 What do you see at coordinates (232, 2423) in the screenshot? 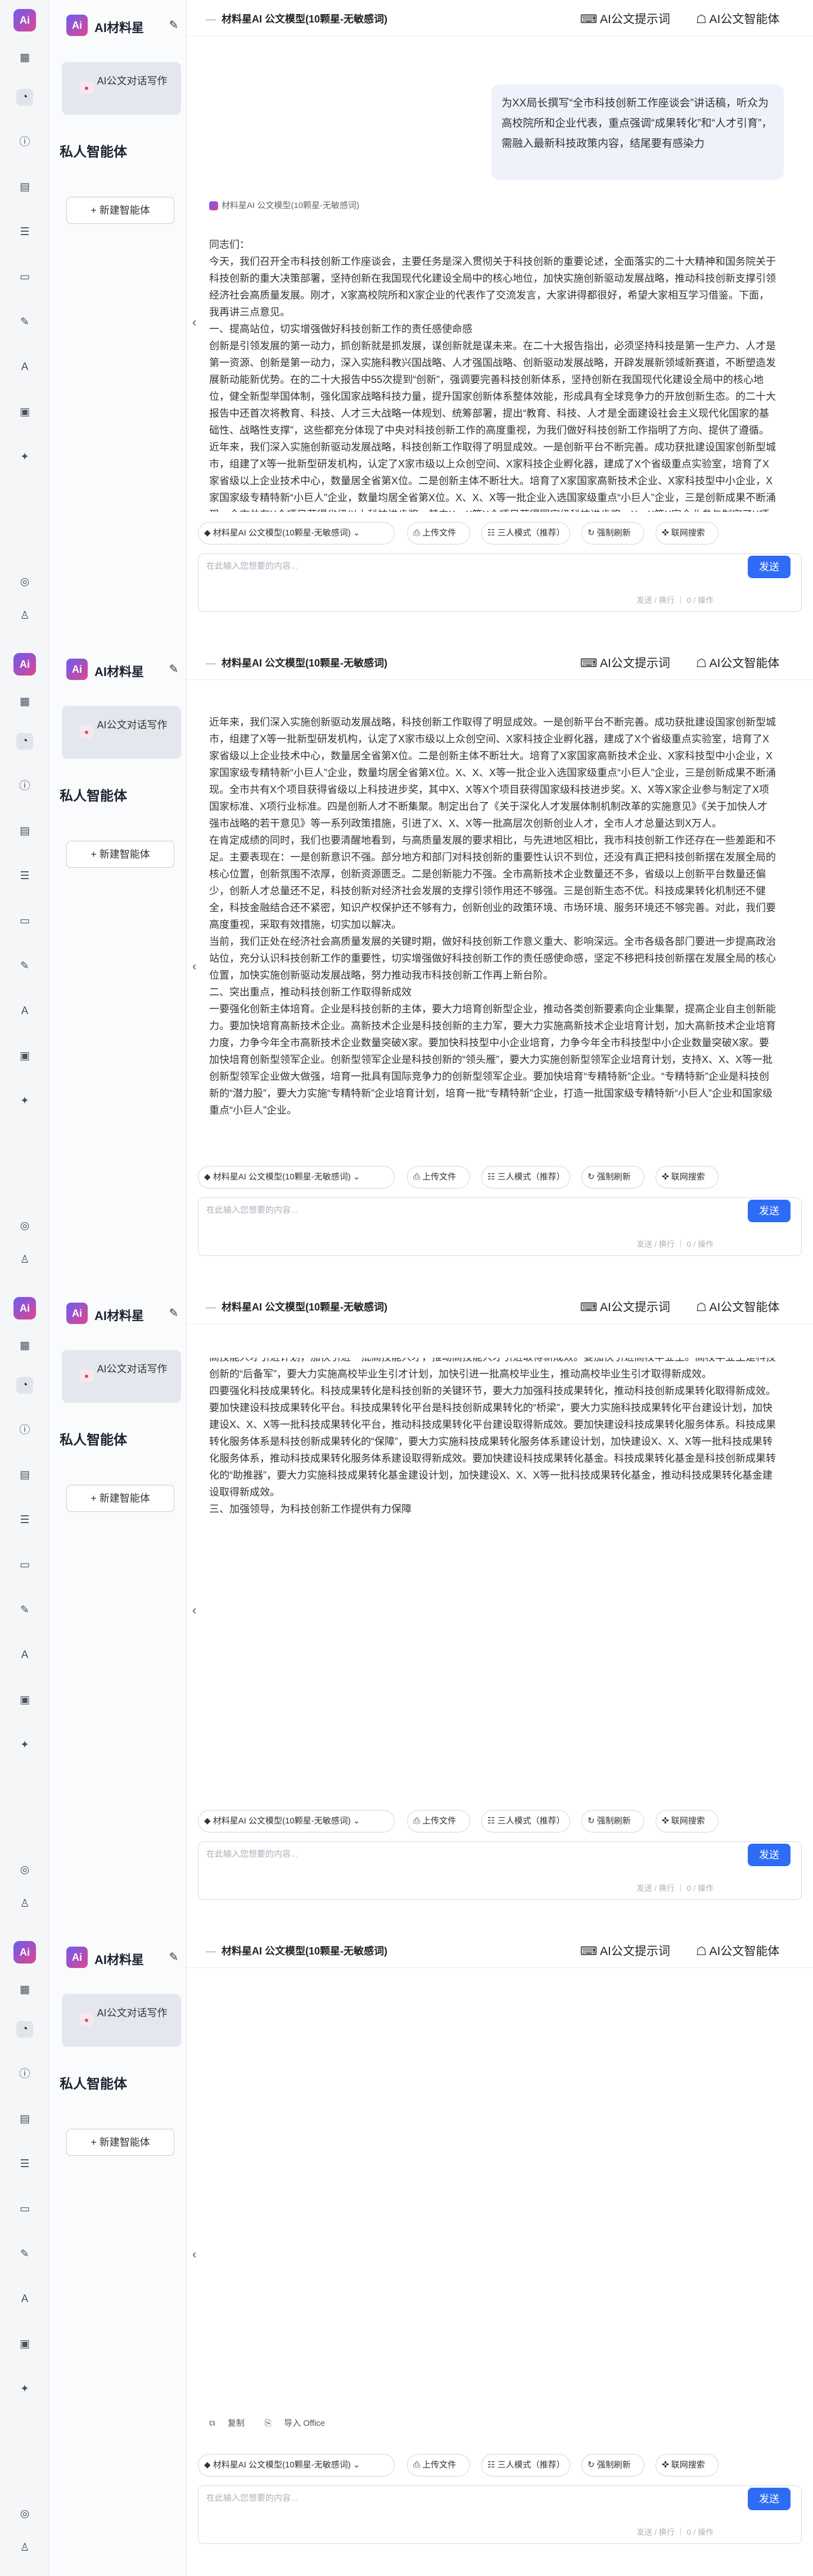
I see `copy-button: ⧉ 复制` at bounding box center [232, 2423].